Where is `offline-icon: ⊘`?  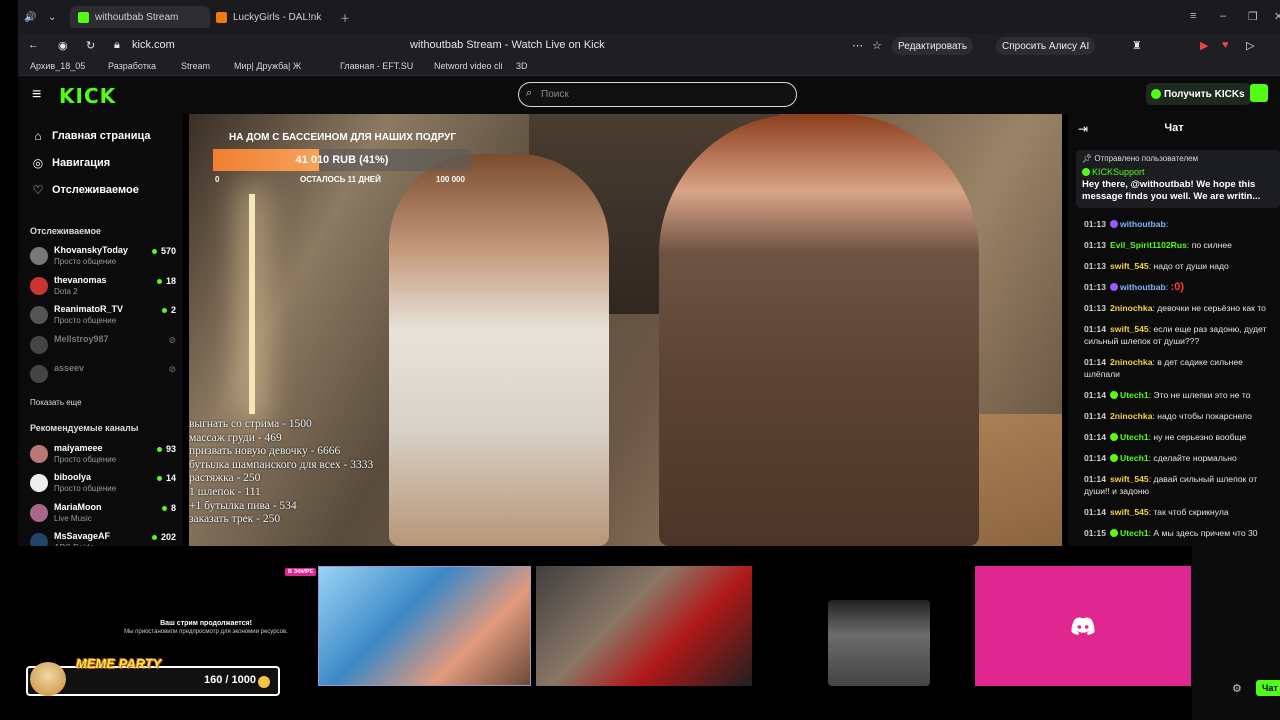
offline-icon: ⊘ is located at coordinates (172, 339).